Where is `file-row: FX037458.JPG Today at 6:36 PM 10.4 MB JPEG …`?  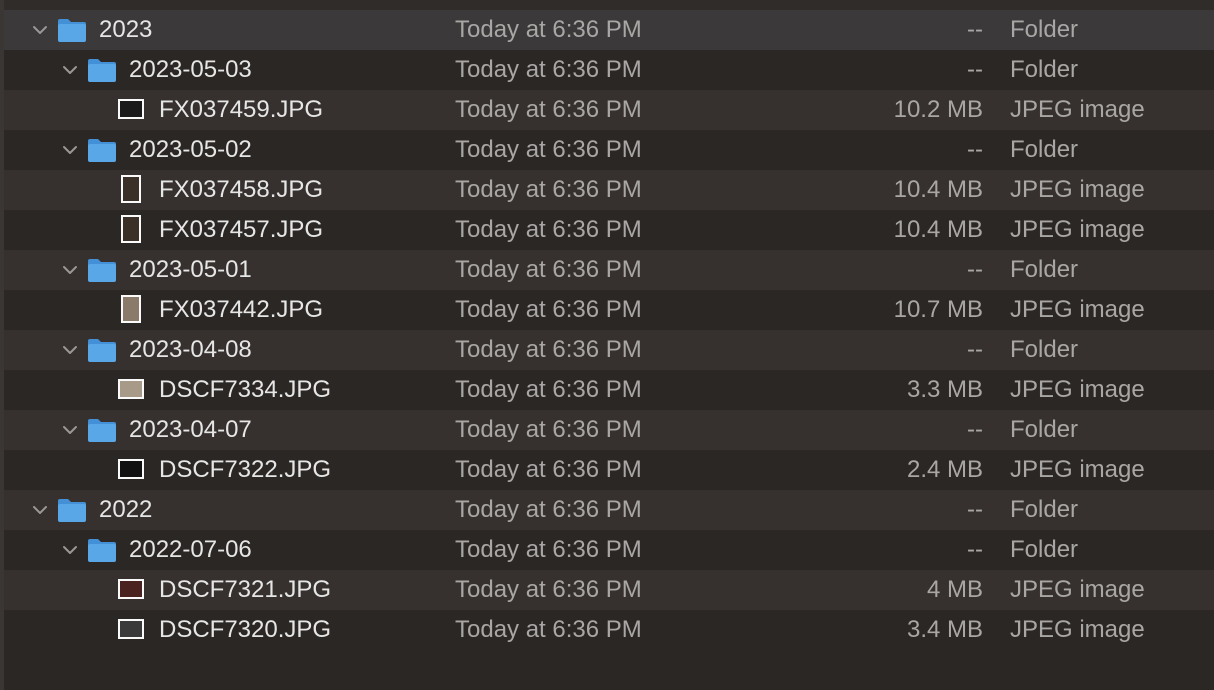 file-row: FX037458.JPG Today at 6:36 PM 10.4 MB JPEG … is located at coordinates (609, 190).